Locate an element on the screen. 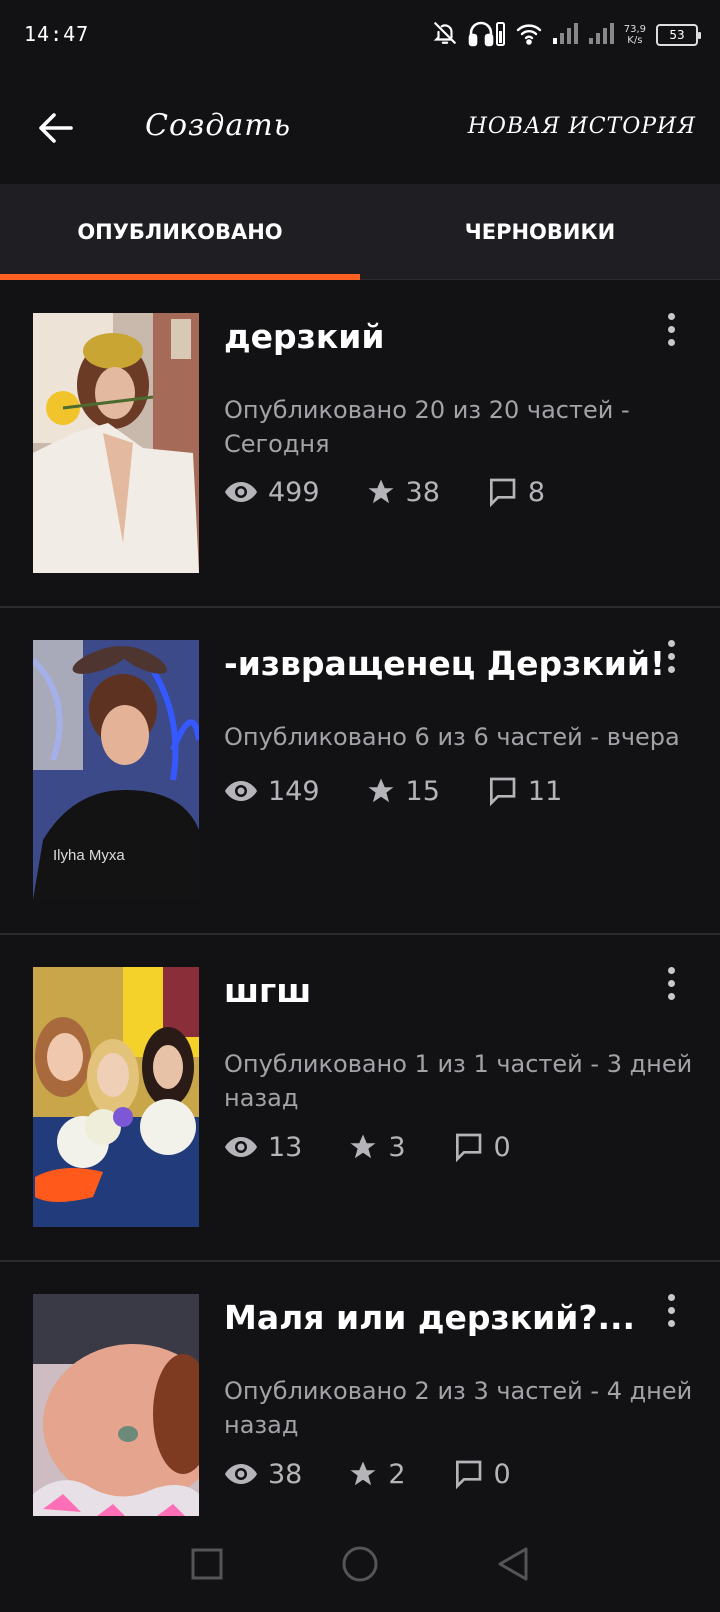 This screenshot has width=720, height=1612. battery-level: 53 is located at coordinates (677, 35).